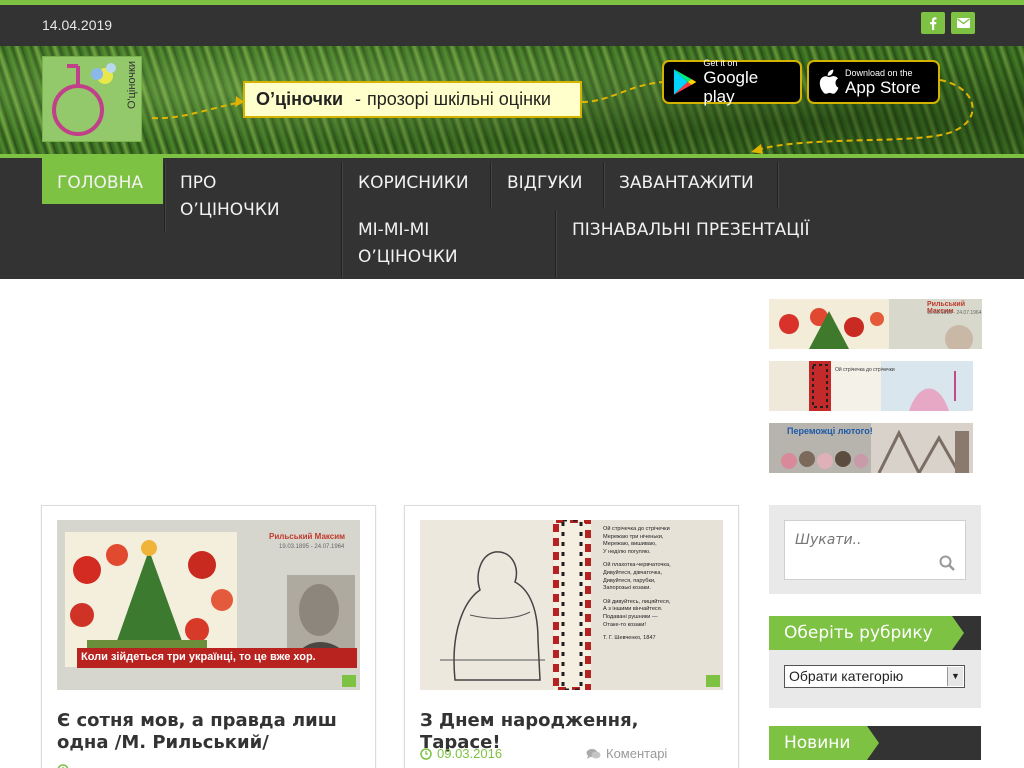  I want to click on dashed-arrow-right, so click(862, 116).